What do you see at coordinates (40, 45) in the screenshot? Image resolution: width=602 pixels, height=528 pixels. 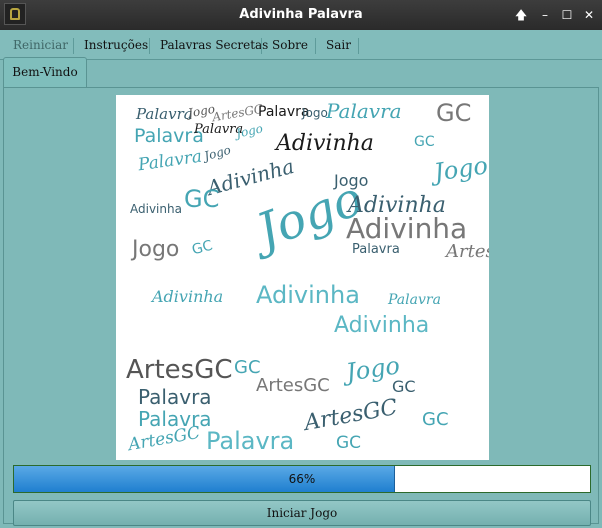 I see `menu-reiniciar: Reiniciar` at bounding box center [40, 45].